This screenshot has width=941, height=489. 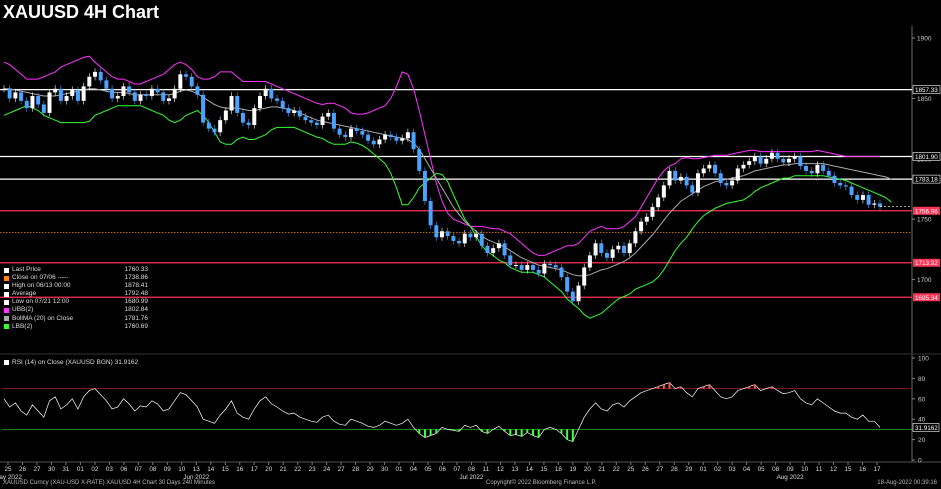 What do you see at coordinates (907, 483) in the screenshot?
I see `footer-right: 18-Aug-2022 00:39:16` at bounding box center [907, 483].